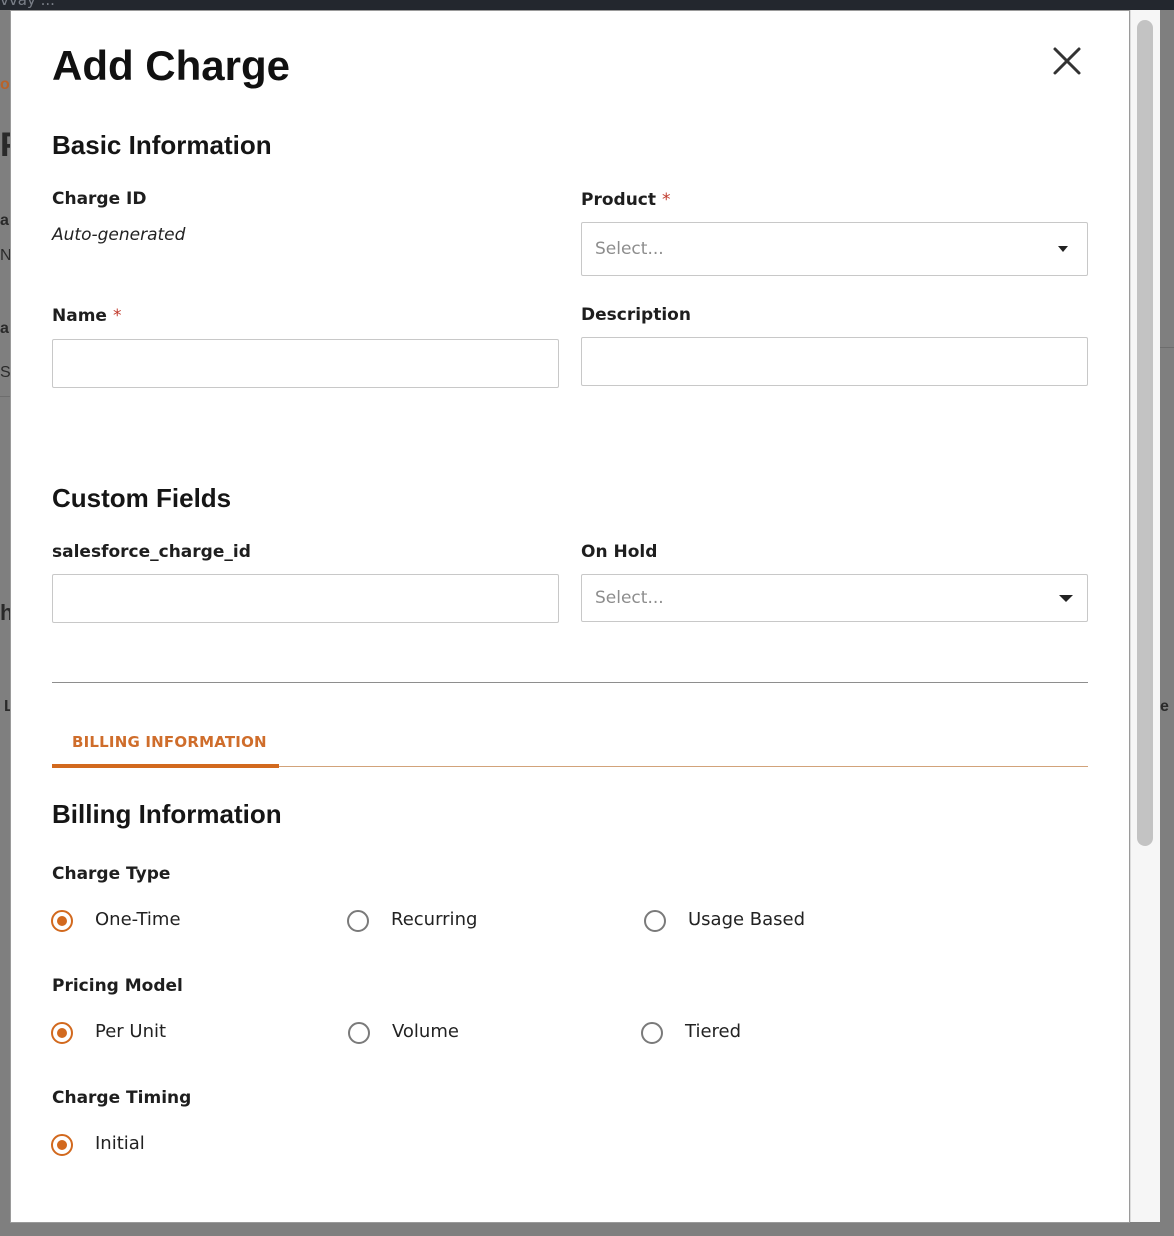 Image resolution: width=1174 pixels, height=1236 pixels. I want to click on pricing-model-label-text: Pricing Model, so click(117, 986).